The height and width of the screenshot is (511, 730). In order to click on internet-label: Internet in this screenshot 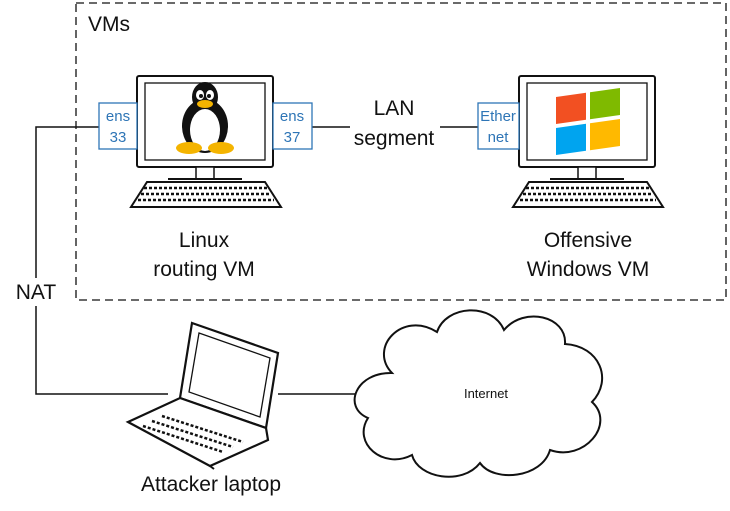, I will do `click(486, 393)`.